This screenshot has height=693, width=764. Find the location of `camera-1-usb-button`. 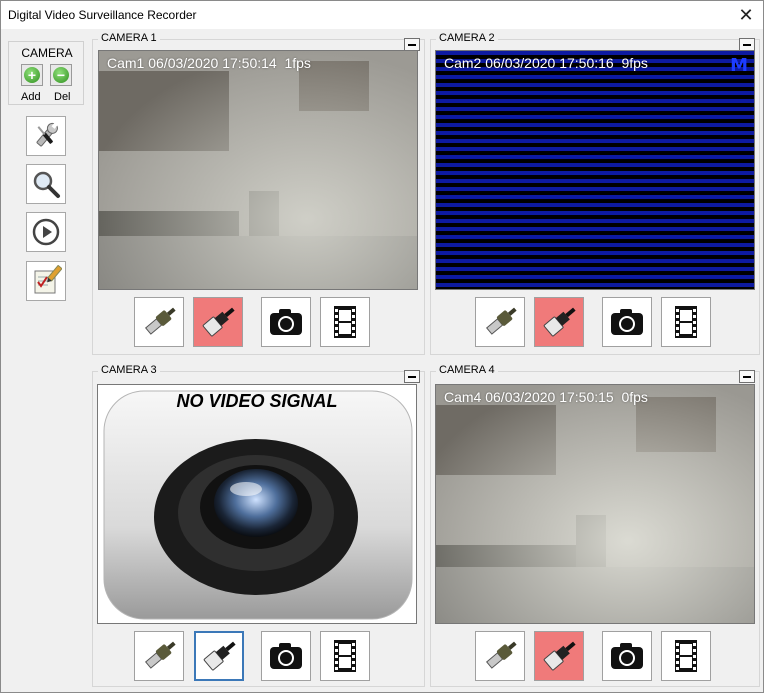

camera-1-usb-button is located at coordinates (159, 322).